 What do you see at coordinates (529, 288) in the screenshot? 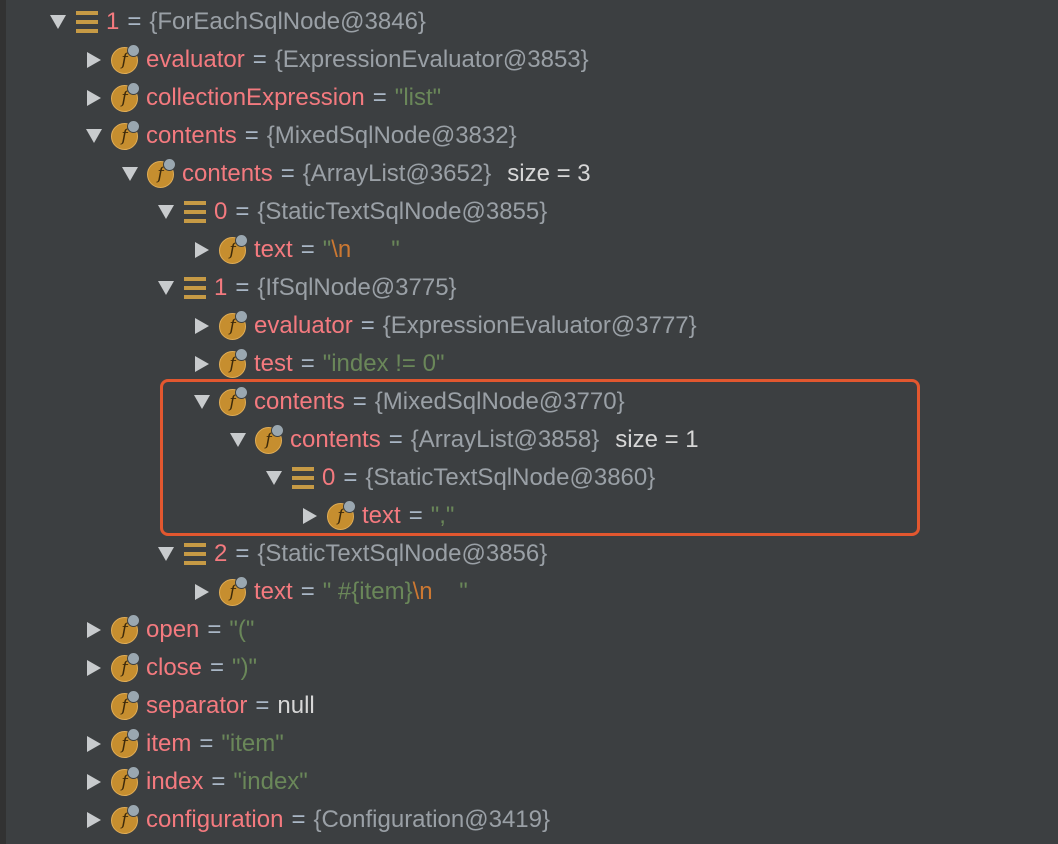
I see `tree-row: 1 = {IfSqlNode@3775}` at bounding box center [529, 288].